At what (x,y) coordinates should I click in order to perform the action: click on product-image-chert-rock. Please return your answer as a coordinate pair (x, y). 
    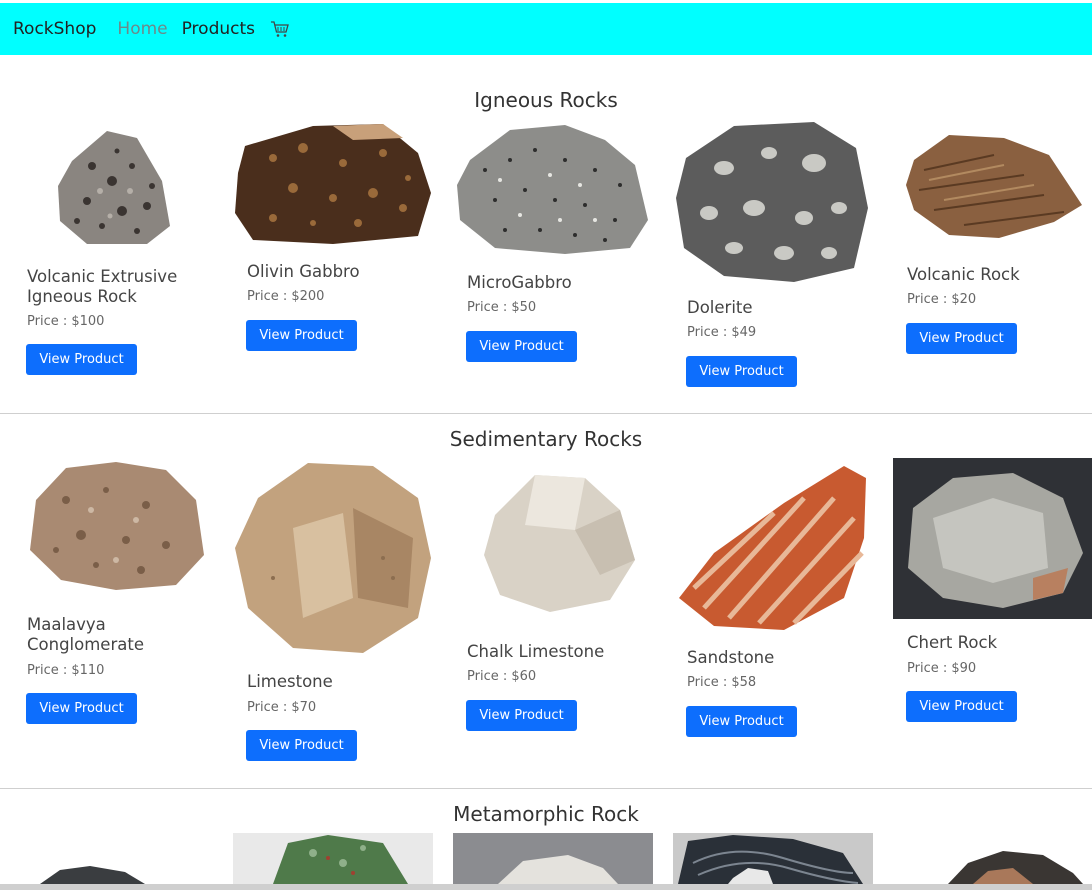
    Looking at the image, I should click on (992, 538).